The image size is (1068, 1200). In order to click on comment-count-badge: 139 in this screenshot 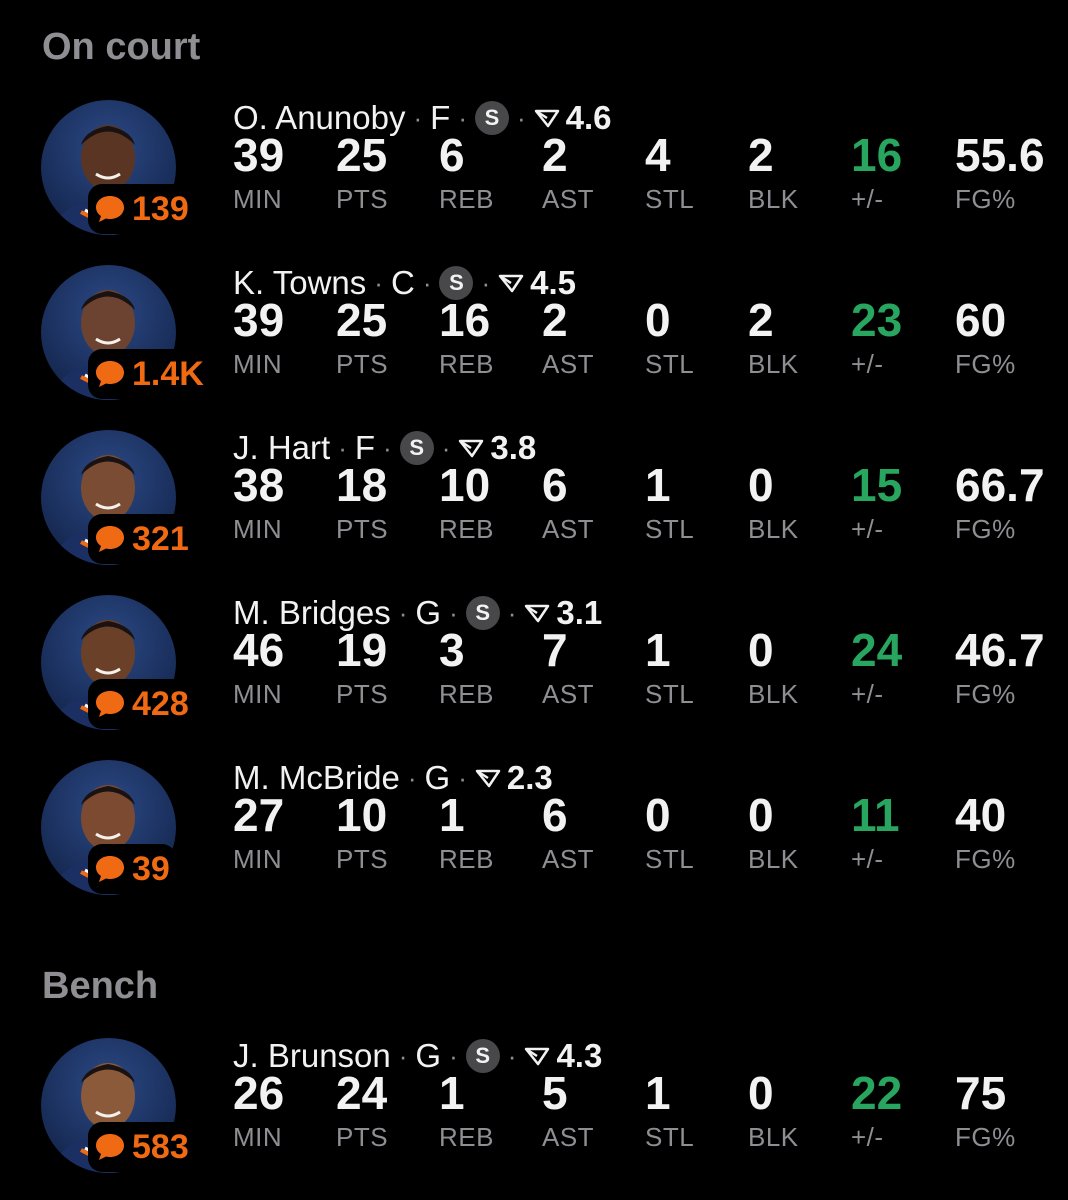, I will do `click(141, 209)`.